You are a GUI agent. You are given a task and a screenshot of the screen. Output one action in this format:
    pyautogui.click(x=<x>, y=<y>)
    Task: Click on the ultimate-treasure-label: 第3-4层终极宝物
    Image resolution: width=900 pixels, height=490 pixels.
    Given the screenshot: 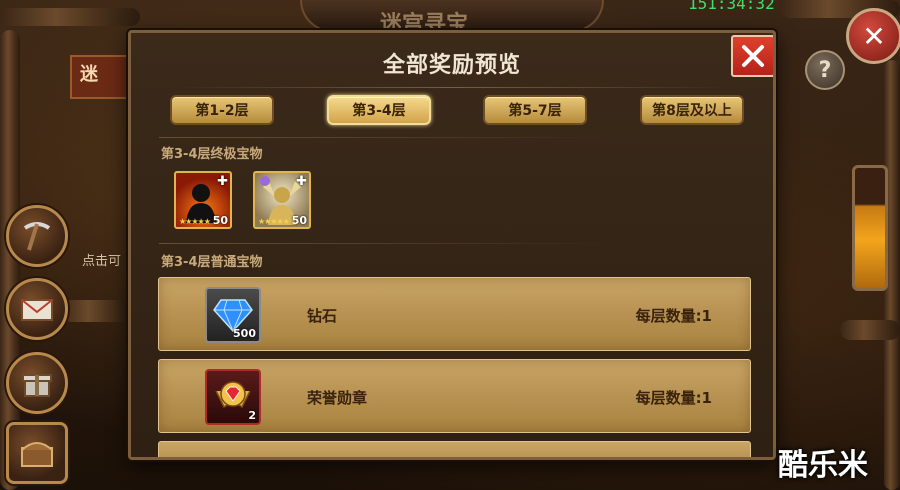 What is the action you would take?
    pyautogui.click(x=212, y=154)
    